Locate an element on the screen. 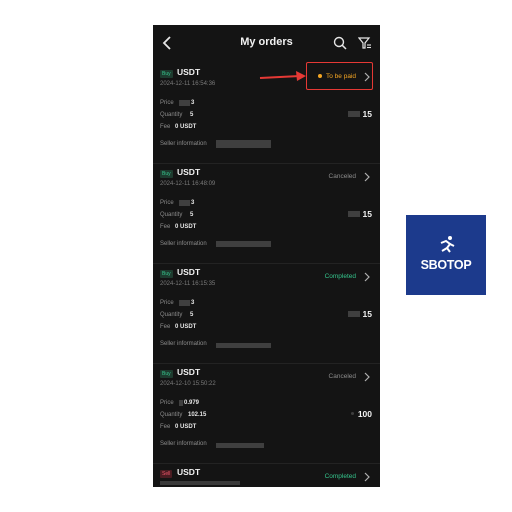 This screenshot has width=512, height=512. order-timestamp: 2024-12-10 15:50:22 is located at coordinates (188, 384).